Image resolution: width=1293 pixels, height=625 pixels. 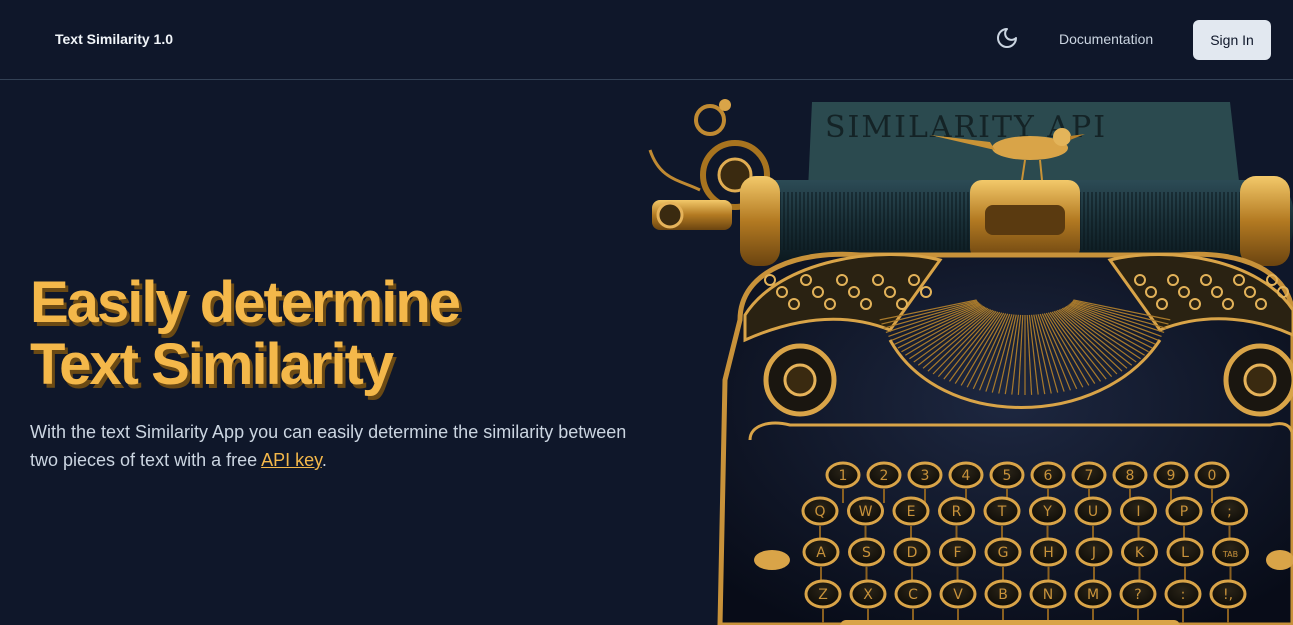 What do you see at coordinates (1212, 476) in the screenshot?
I see `svg-text: 0` at bounding box center [1212, 476].